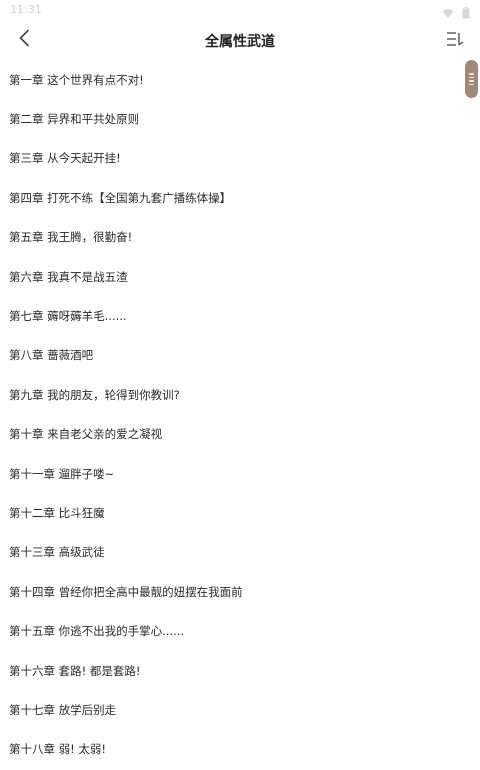  I want to click on chapter-item: 第四章 打死不练【全国第九套广播练体操】, so click(240, 197).